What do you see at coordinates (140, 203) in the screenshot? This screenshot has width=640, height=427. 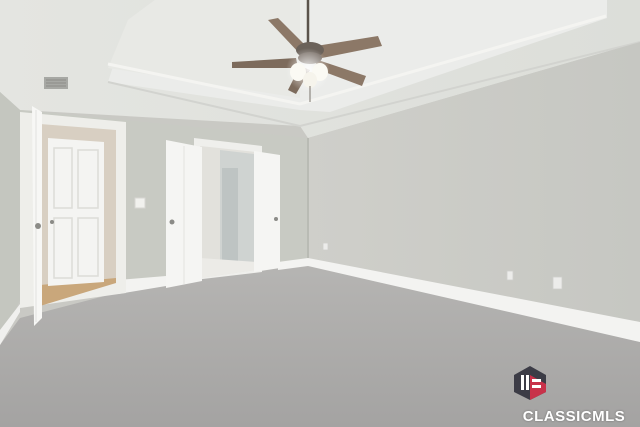 I see `light-switch` at bounding box center [140, 203].